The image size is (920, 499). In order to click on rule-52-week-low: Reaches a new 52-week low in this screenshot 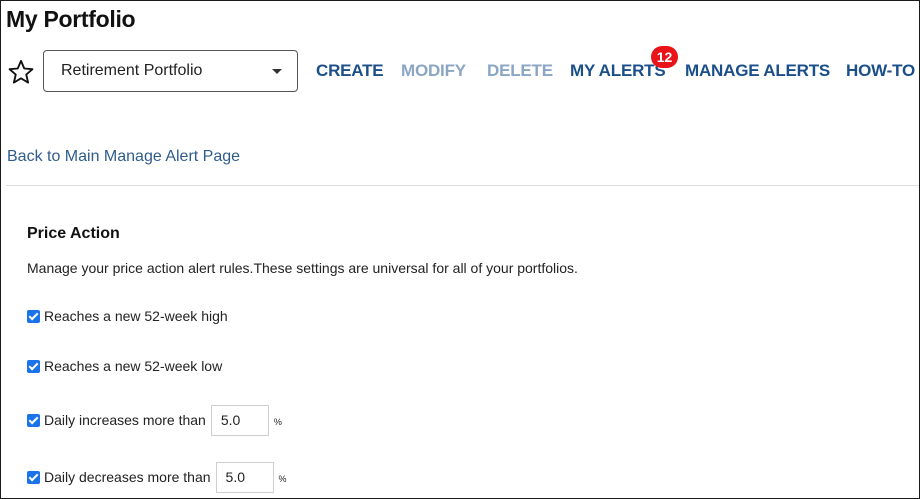, I will do `click(124, 366)`.